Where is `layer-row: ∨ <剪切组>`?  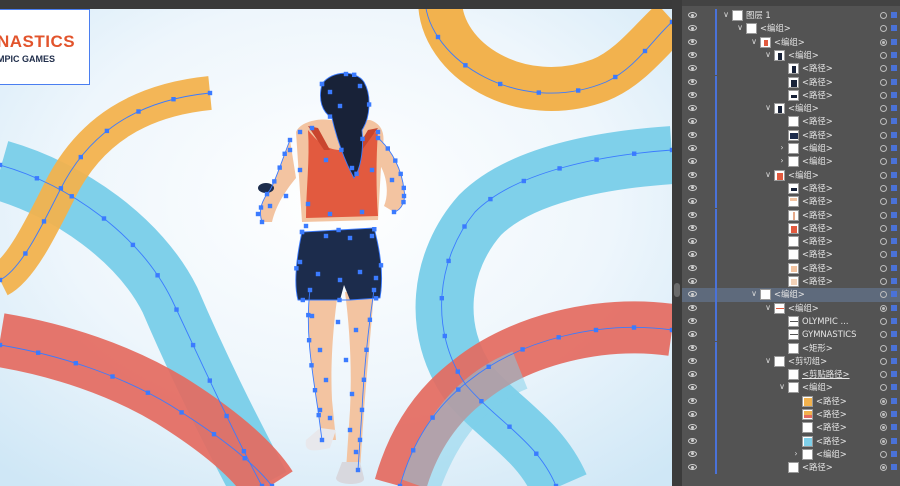 layer-row: ∨ <剪切组> is located at coordinates (791, 361).